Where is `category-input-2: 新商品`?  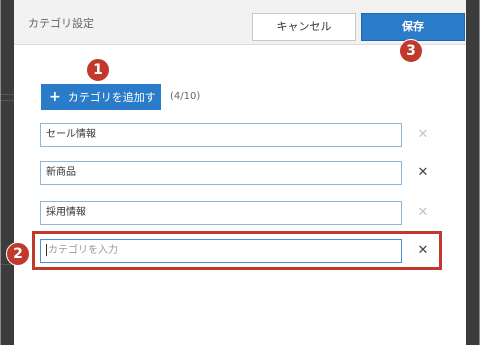
category-input-2: 新商品 is located at coordinates (221, 173).